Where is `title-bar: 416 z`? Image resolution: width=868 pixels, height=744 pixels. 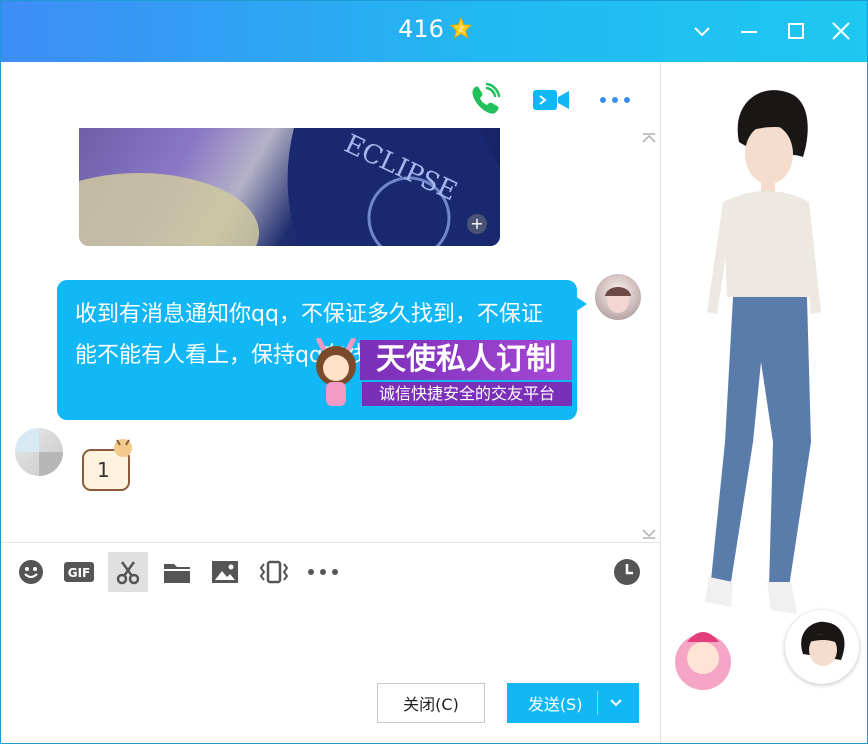
title-bar: 416 z is located at coordinates (434, 31).